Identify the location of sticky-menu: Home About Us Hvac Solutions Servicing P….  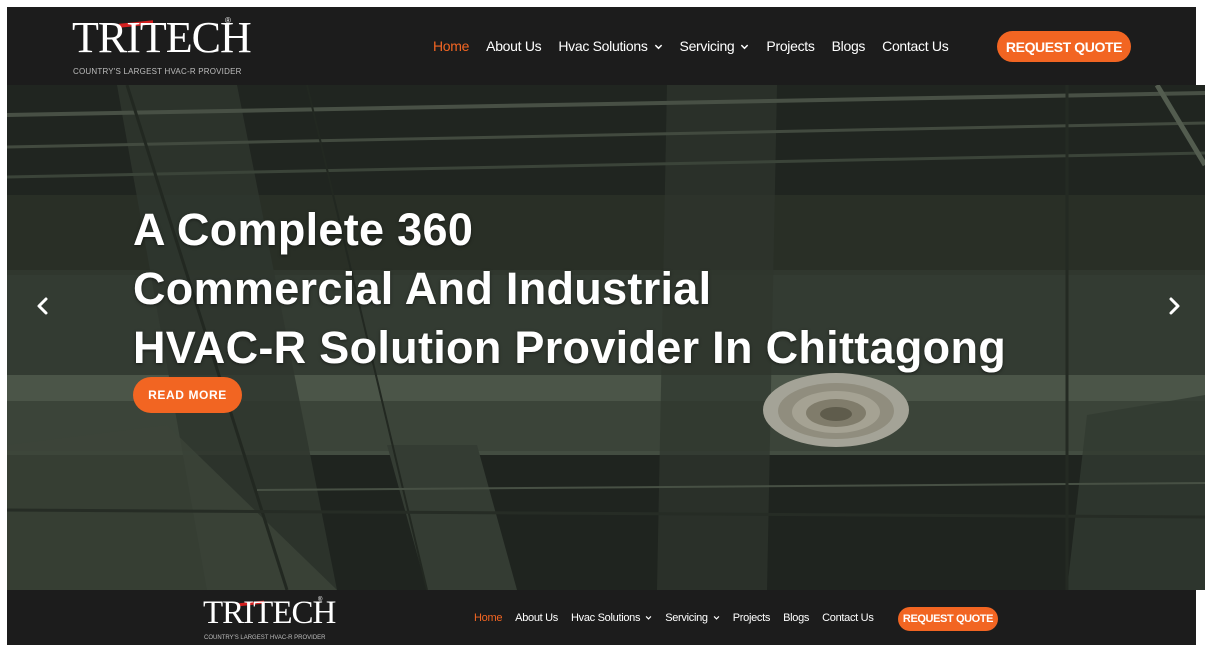
(680, 617).